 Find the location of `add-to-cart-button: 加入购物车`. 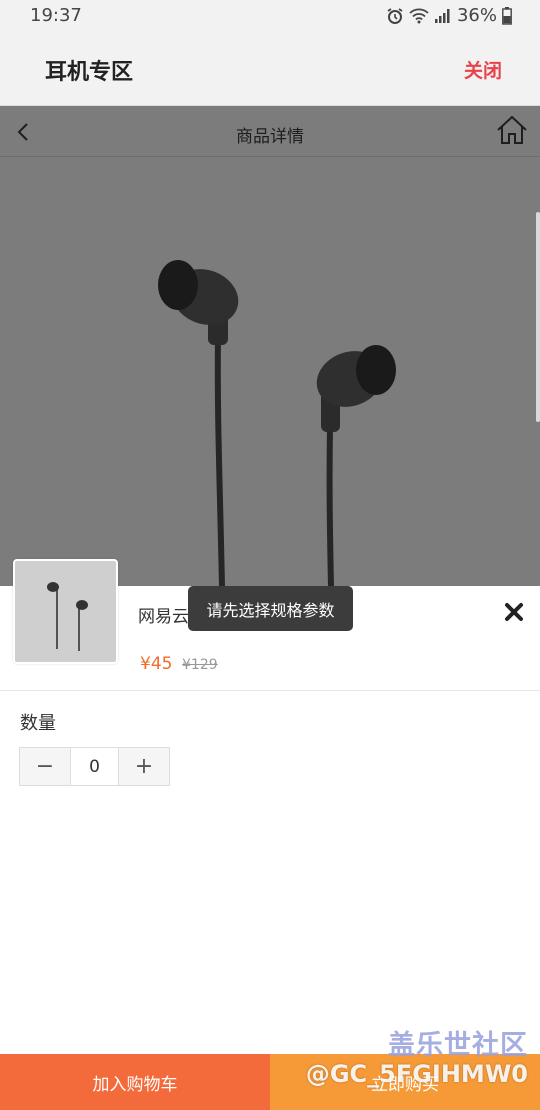

add-to-cart-button: 加入购物车 is located at coordinates (135, 1082).